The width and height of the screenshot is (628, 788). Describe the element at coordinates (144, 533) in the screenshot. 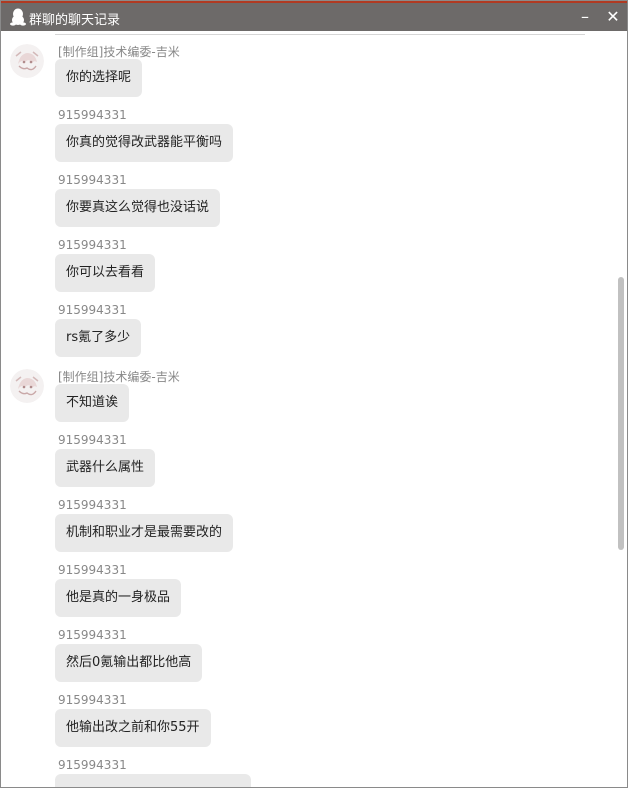

I see `message-bubble: 机制和职业才是最需要改的` at that location.